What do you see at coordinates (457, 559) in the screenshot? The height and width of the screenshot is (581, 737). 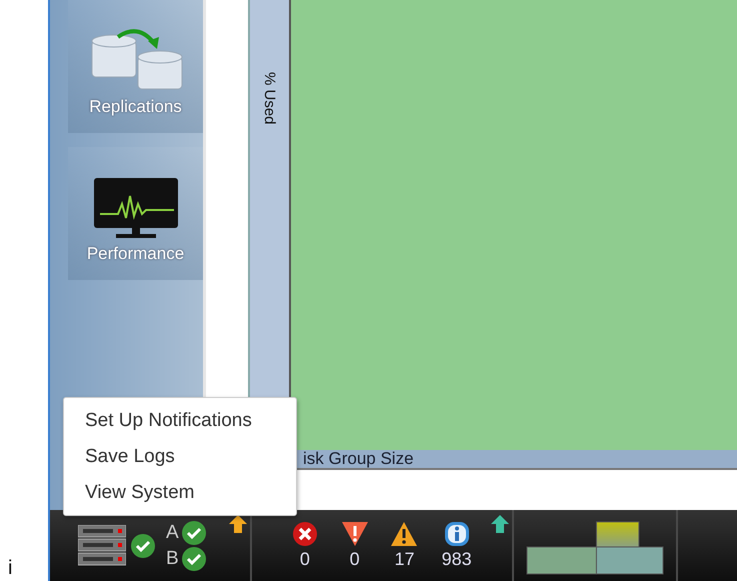 I see `alert-count: 983` at bounding box center [457, 559].